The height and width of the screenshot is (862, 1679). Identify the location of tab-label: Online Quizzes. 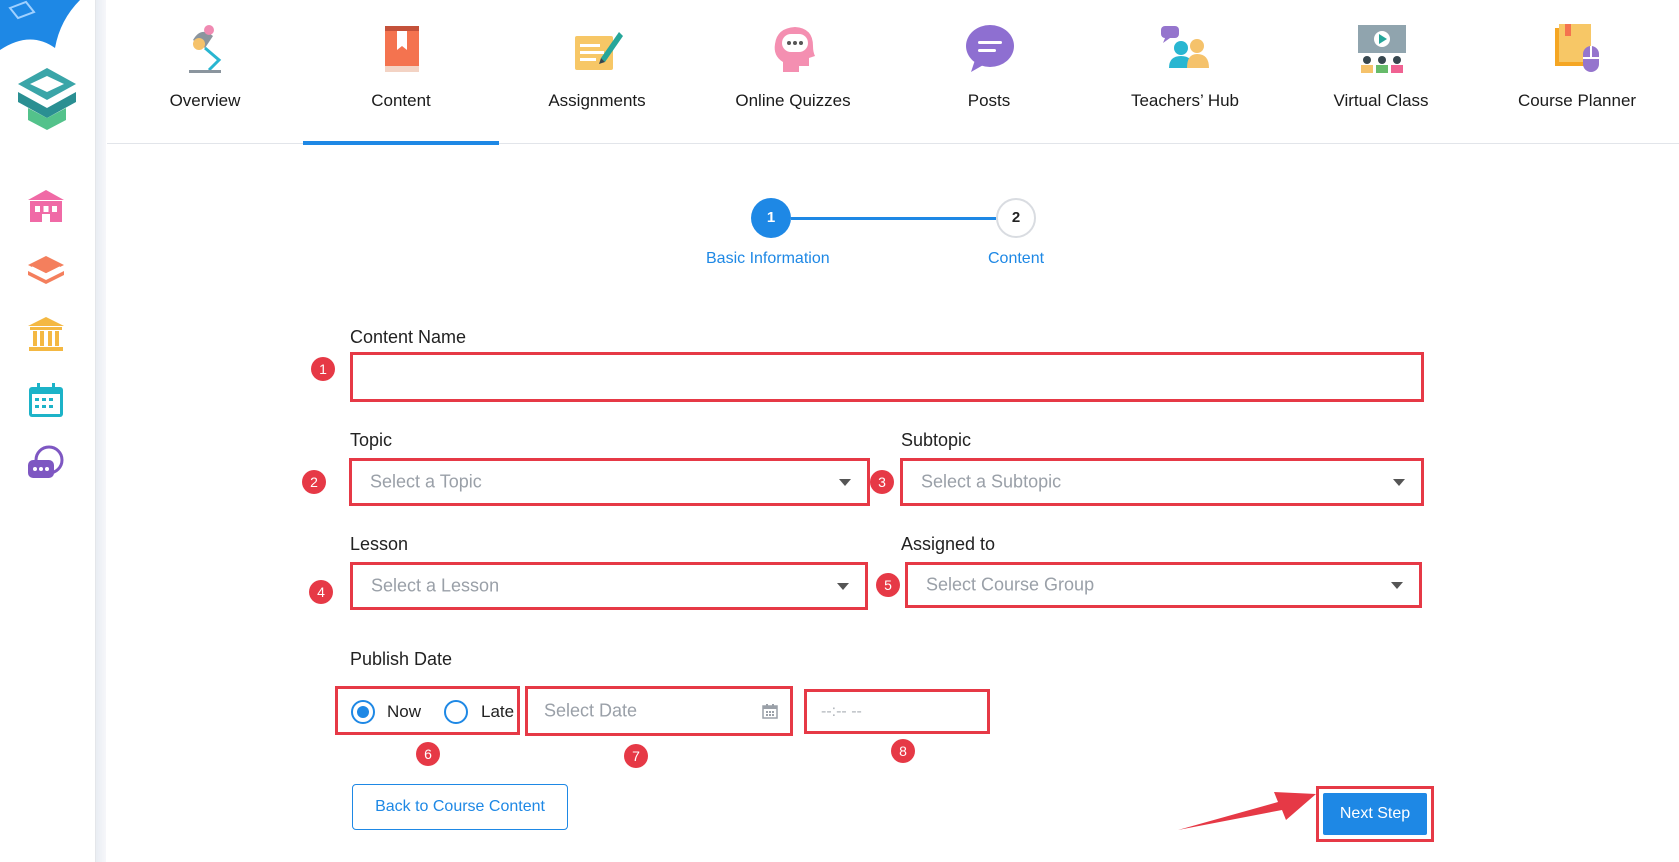
(793, 100).